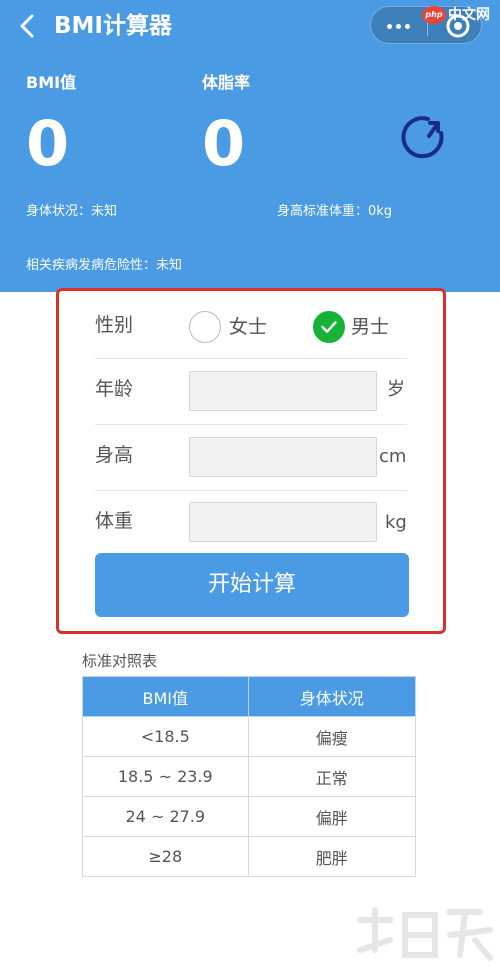 The width and height of the screenshot is (500, 974). Describe the element at coordinates (332, 736) in the screenshot. I see `table-cell-status: 偏瘦` at that location.